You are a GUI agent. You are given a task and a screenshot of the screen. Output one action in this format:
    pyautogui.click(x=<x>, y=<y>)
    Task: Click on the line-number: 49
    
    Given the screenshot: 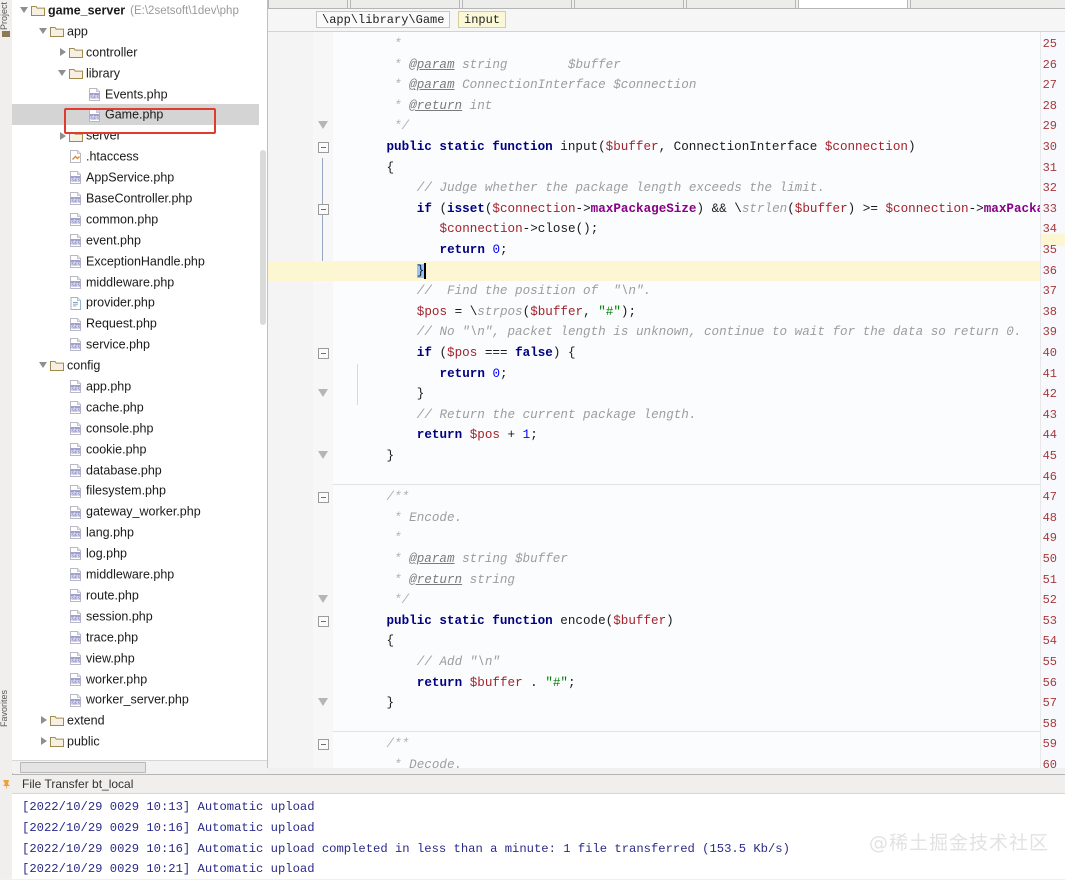 What is the action you would take?
    pyautogui.click(x=1038, y=538)
    